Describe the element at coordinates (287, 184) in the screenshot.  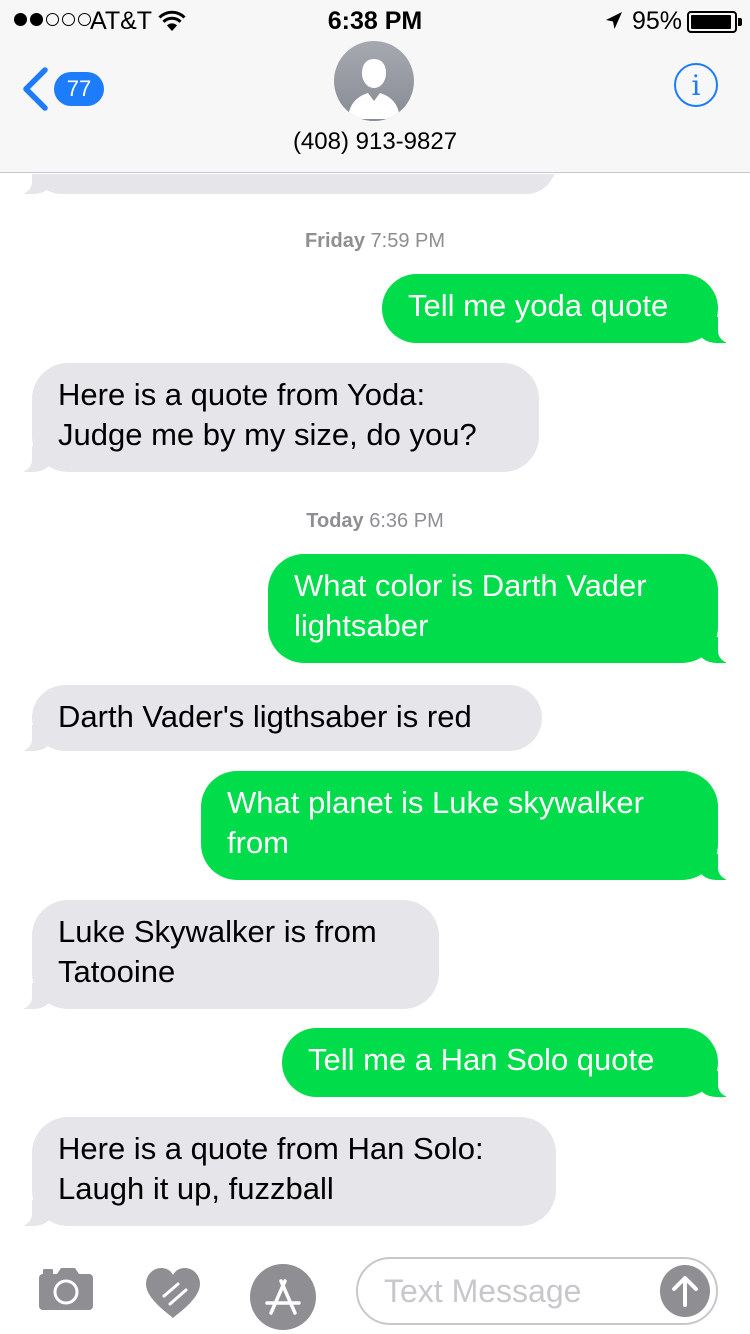
I see `message-bubble-incoming-partial` at that location.